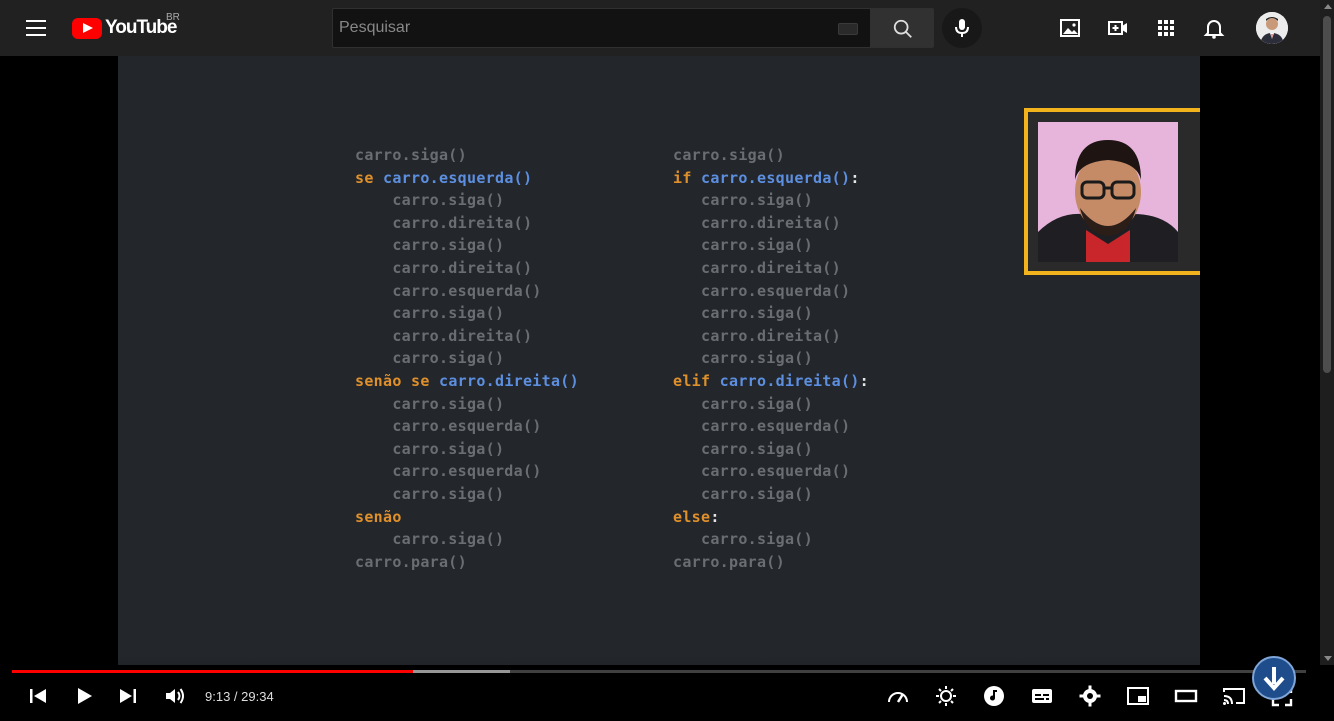 This screenshot has width=1334, height=721. What do you see at coordinates (173, 17) in the screenshot?
I see `country-code: BR` at bounding box center [173, 17].